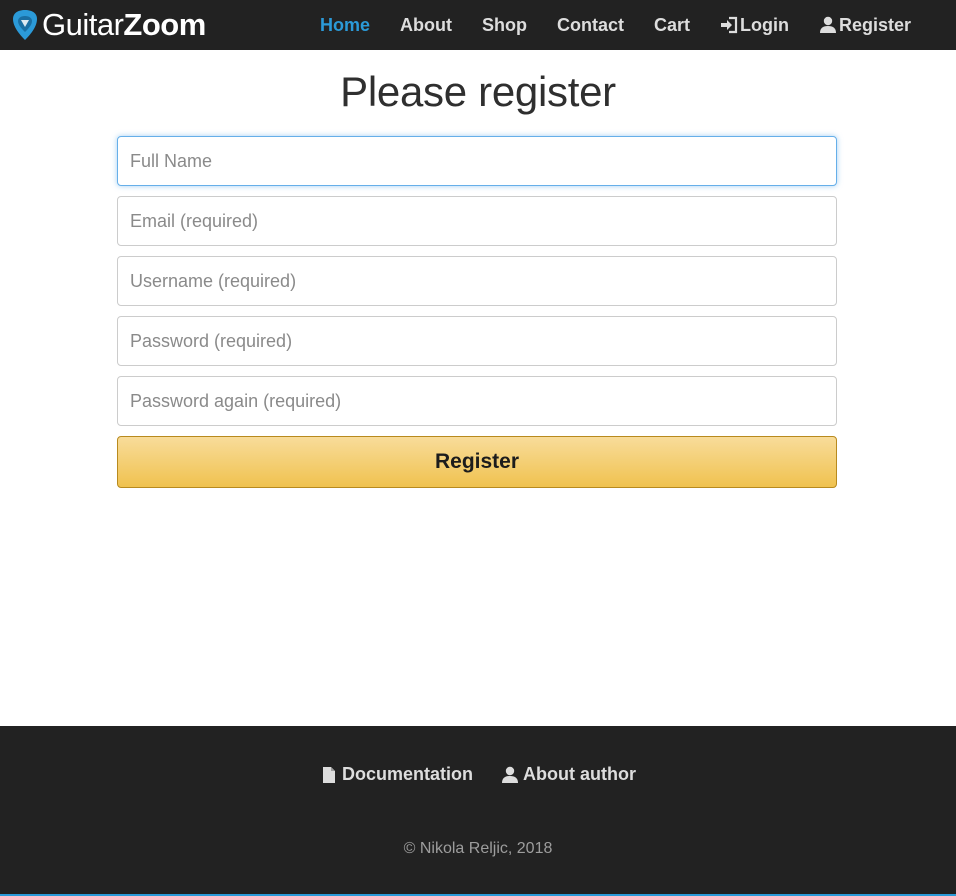 Image resolution: width=956 pixels, height=896 pixels. I want to click on brand-name: GuitarZoom, so click(124, 25).